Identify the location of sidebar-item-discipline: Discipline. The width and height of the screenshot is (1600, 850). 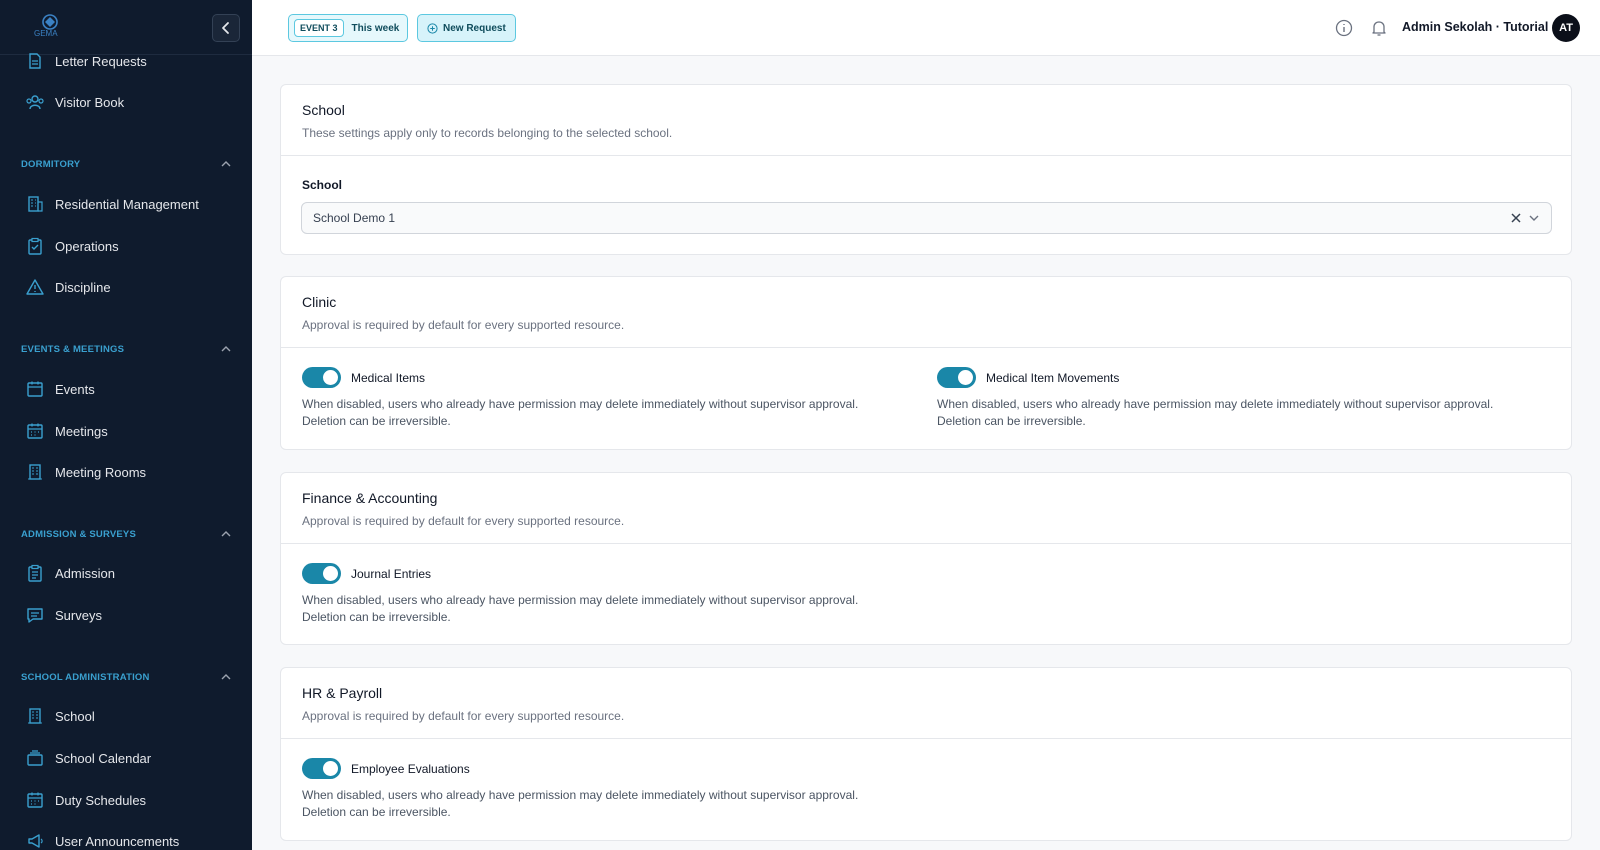
(126, 287).